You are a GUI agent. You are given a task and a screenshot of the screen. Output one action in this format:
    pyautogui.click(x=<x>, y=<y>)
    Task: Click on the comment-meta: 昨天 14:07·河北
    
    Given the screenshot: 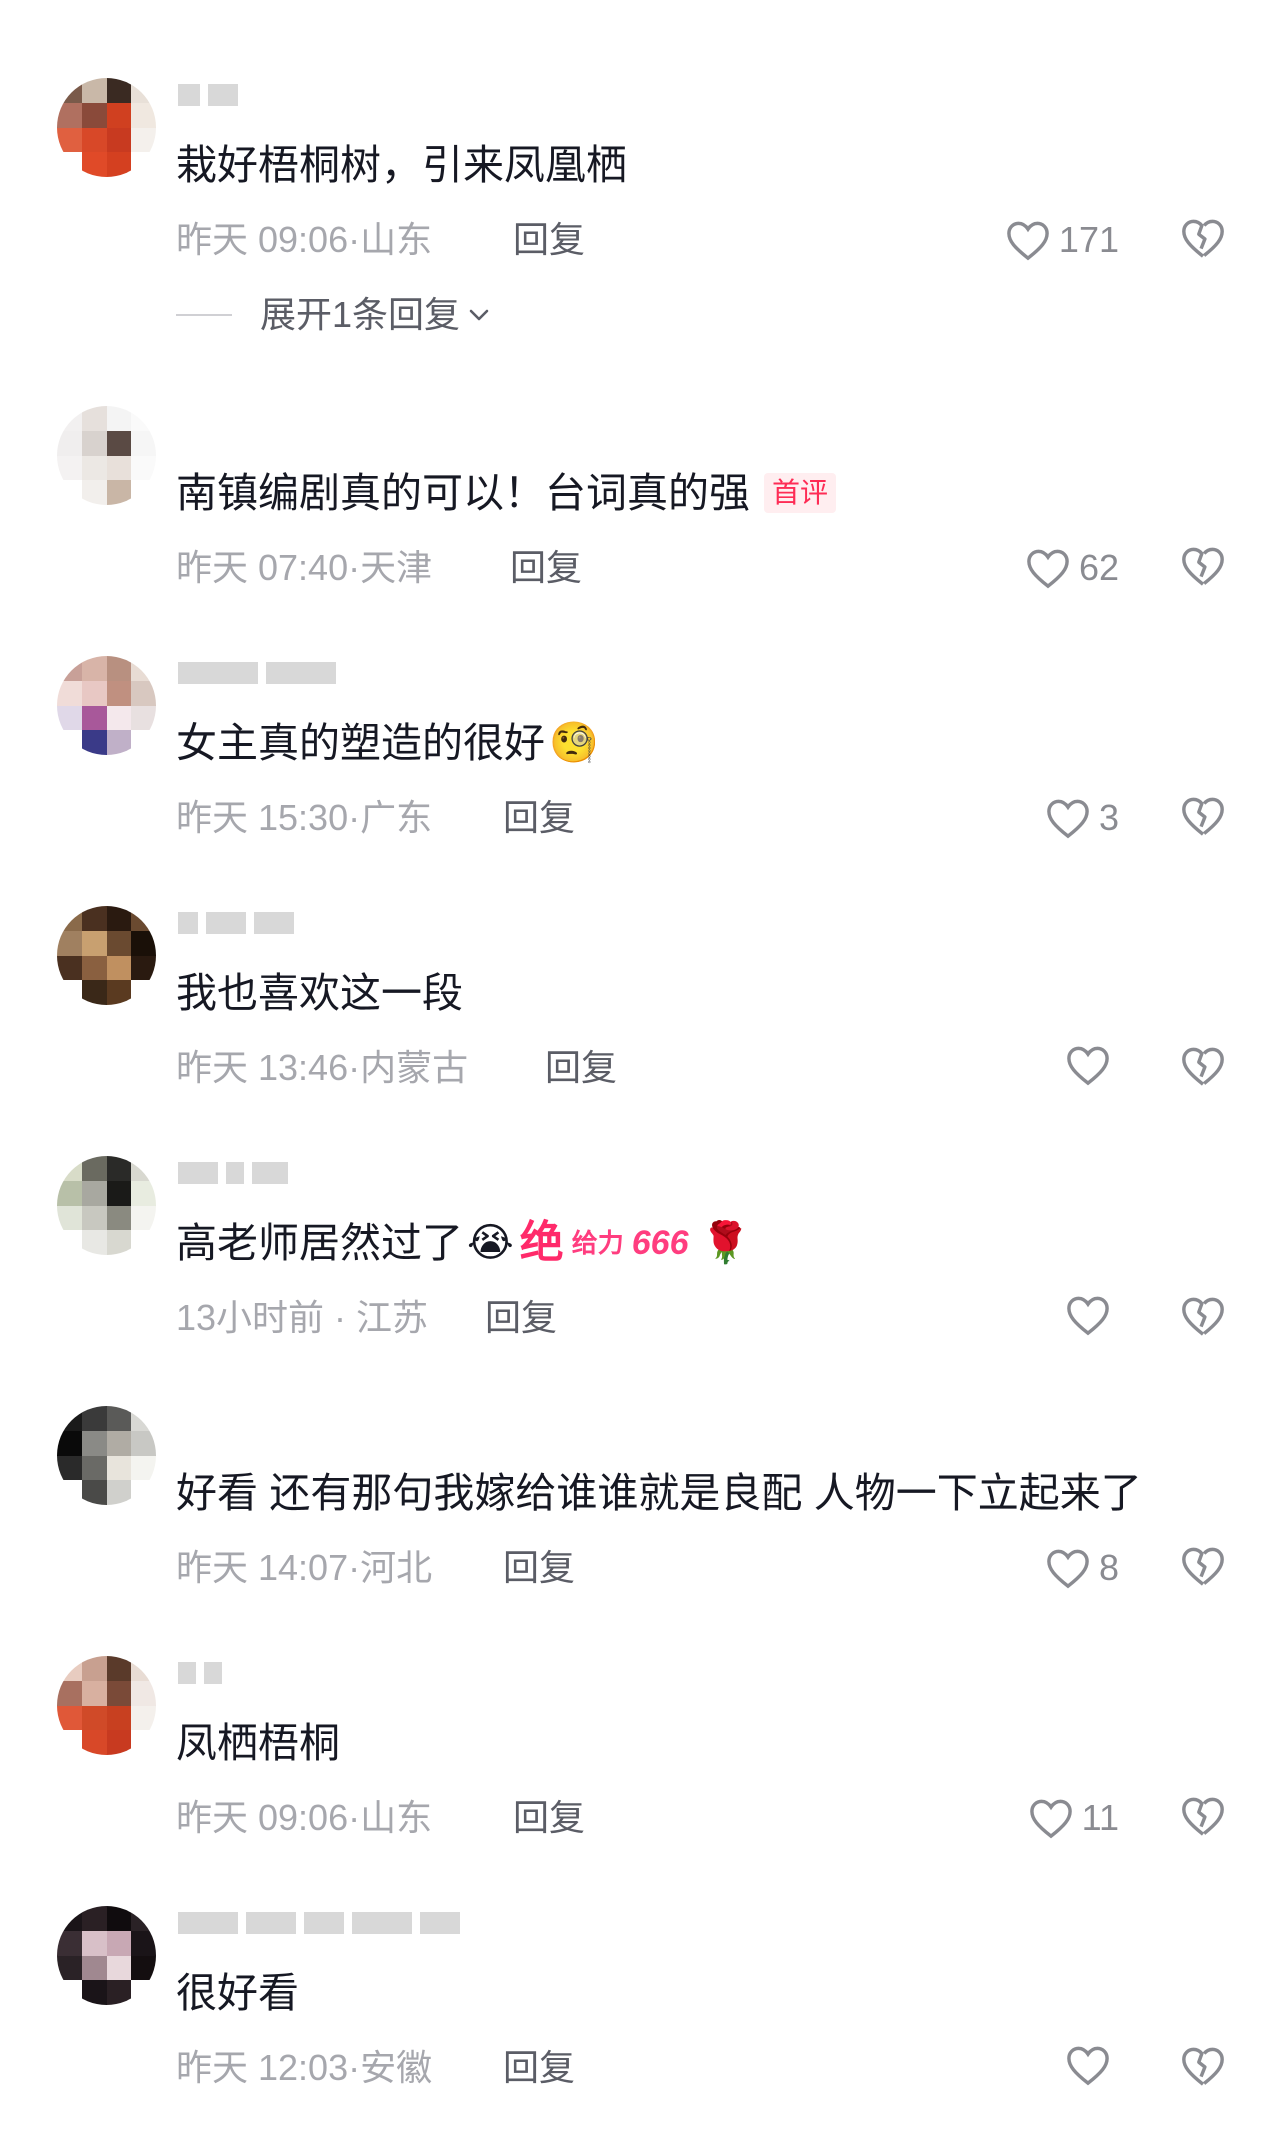 What is the action you would take?
    pyautogui.click(x=304, y=1567)
    